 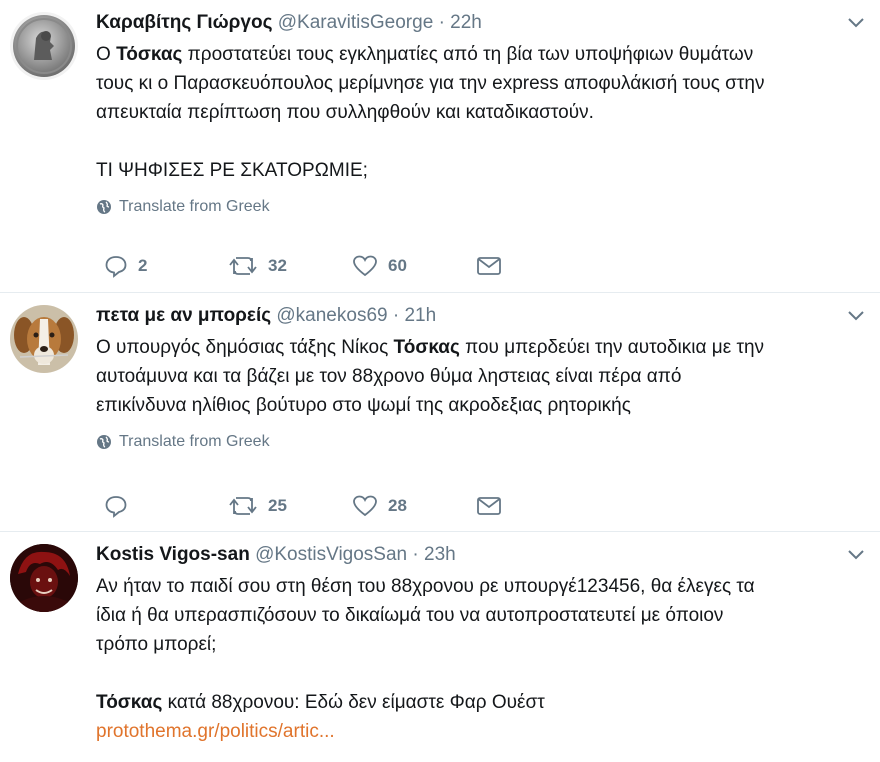 What do you see at coordinates (397, 265) in the screenshot?
I see `like-count: 60` at bounding box center [397, 265].